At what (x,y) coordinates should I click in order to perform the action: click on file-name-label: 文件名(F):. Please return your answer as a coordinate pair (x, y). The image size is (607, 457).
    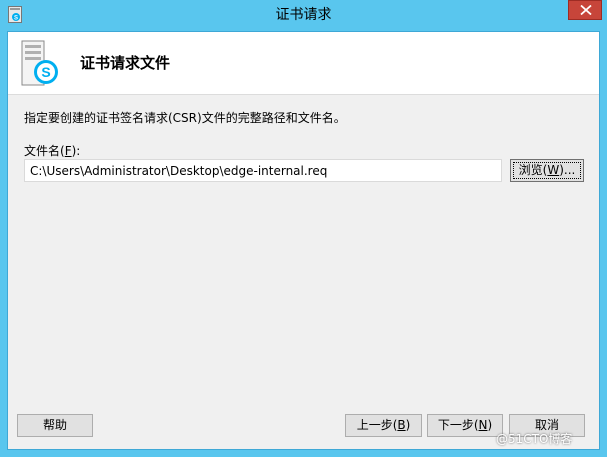
    Looking at the image, I should click on (52, 151).